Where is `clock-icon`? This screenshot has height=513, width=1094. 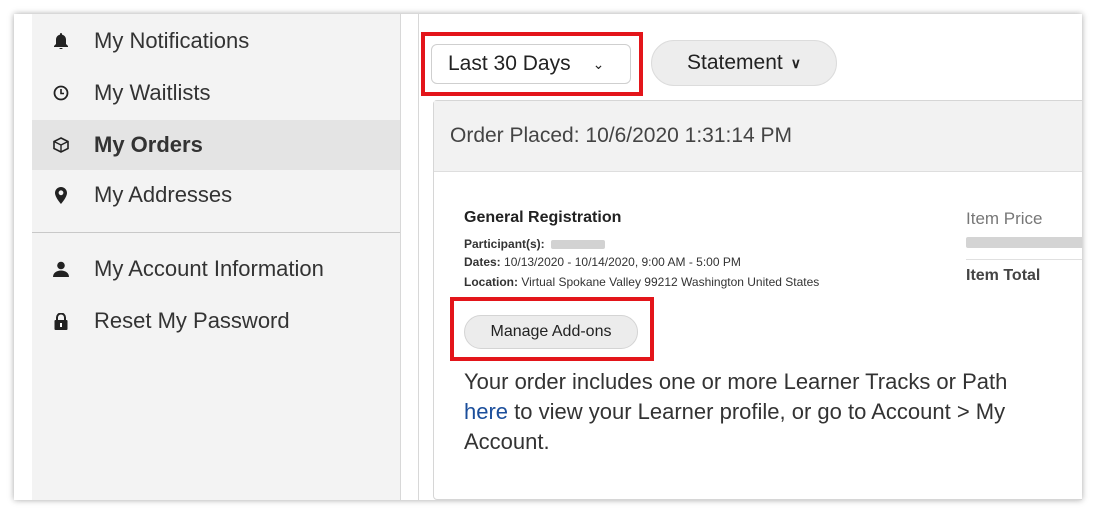
clock-icon is located at coordinates (61, 93).